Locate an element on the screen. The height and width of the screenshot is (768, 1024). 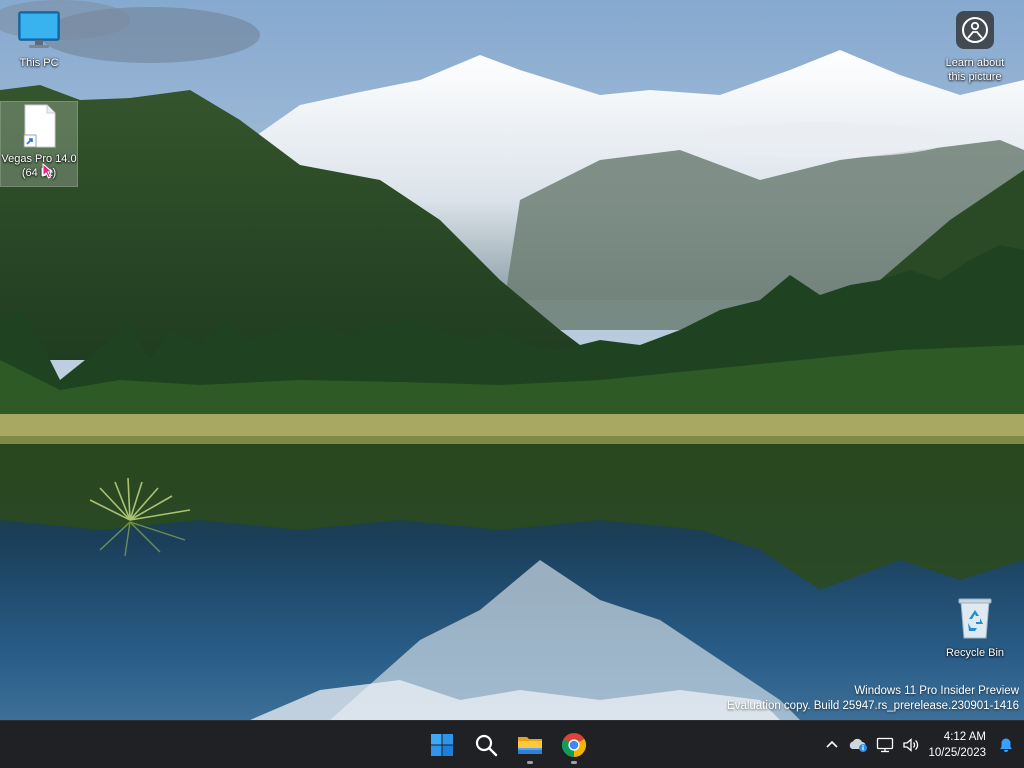
system-tray: 4:12 AM 10/25/2023 is located at coordinates (922, 744).